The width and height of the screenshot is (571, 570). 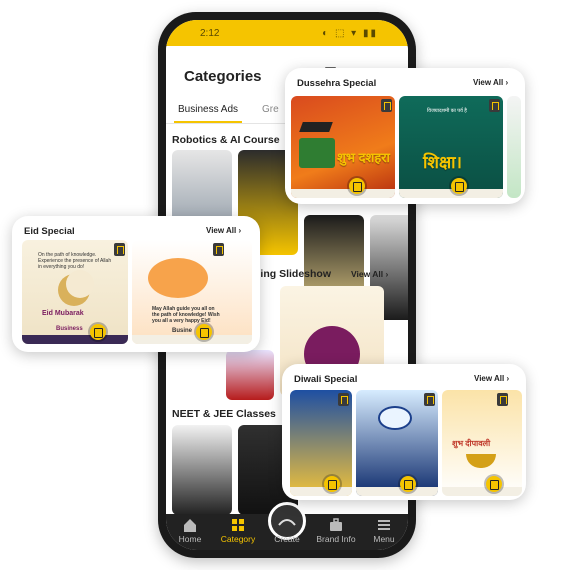 I want to click on template-card-dussehra: शुभ दशहरा, so click(x=343, y=147).